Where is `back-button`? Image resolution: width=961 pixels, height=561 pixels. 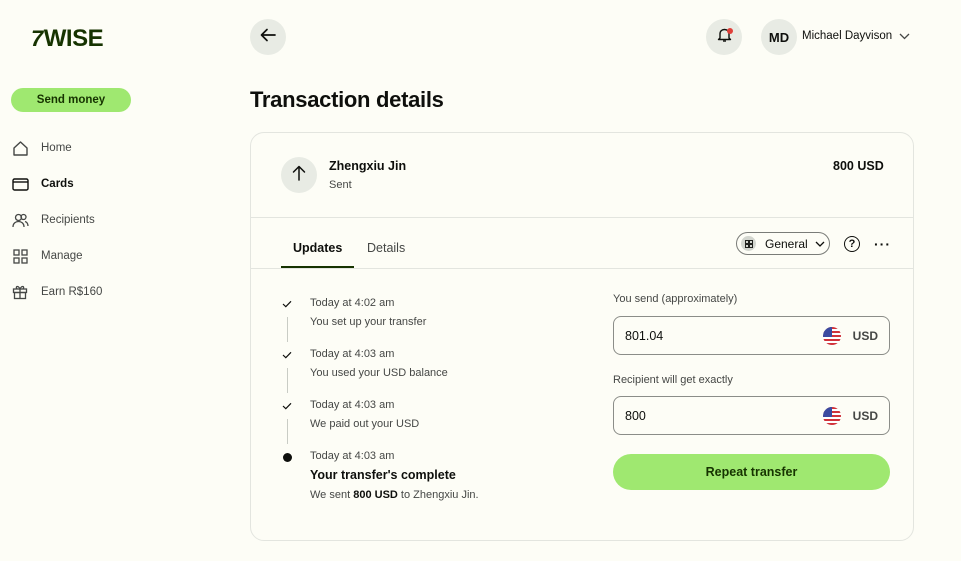
back-button is located at coordinates (268, 37).